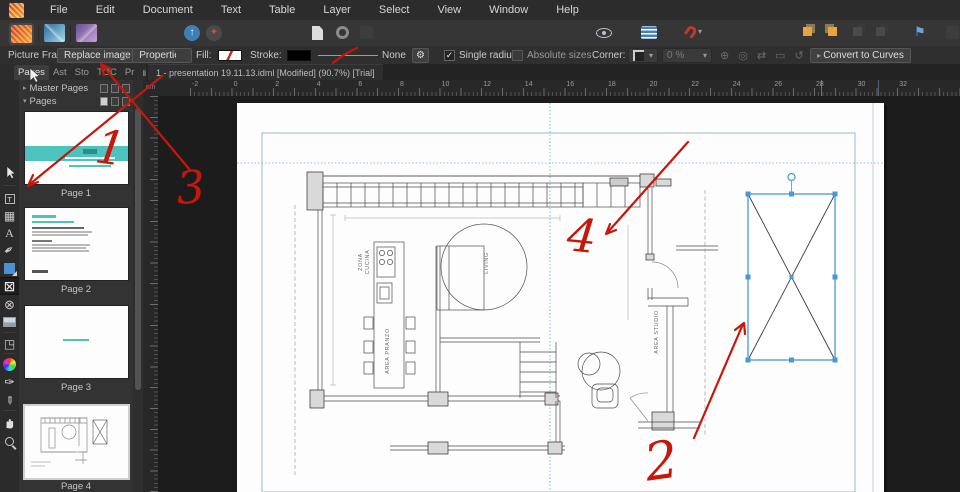  Describe the element at coordinates (76, 244) in the screenshot. I see `page-2-thumbnail` at that location.